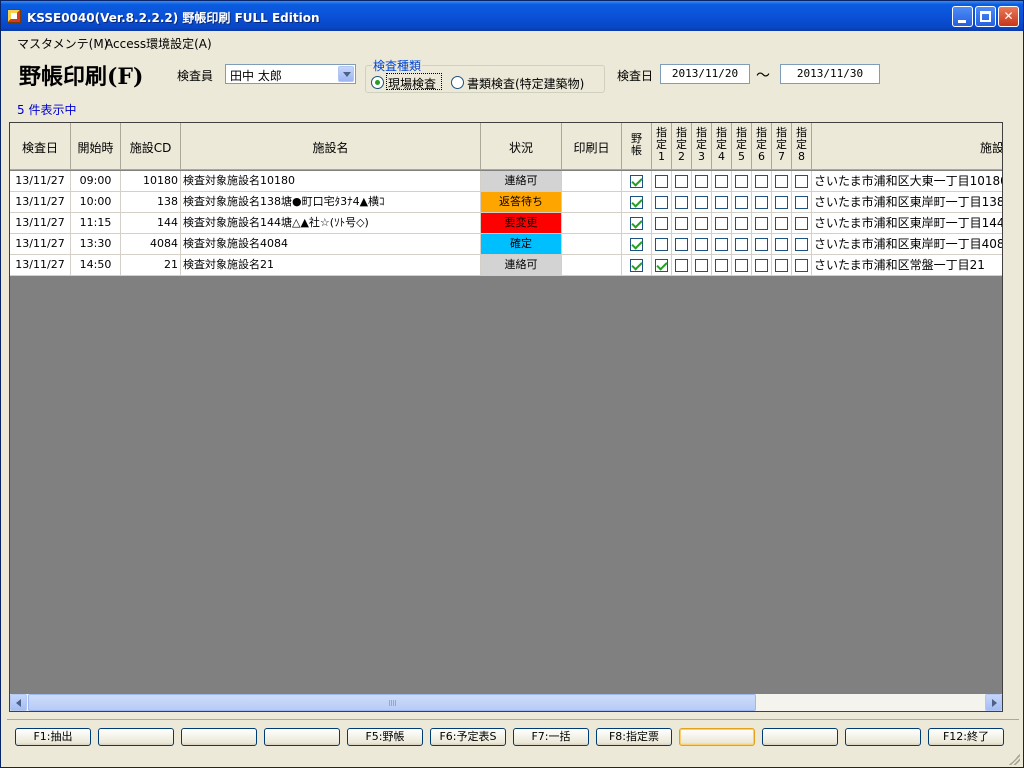 Image resolution: width=1024 pixels, height=768 pixels. Describe the element at coordinates (412, 83) in the screenshot. I see `radio-site-label: 現場検査` at that location.